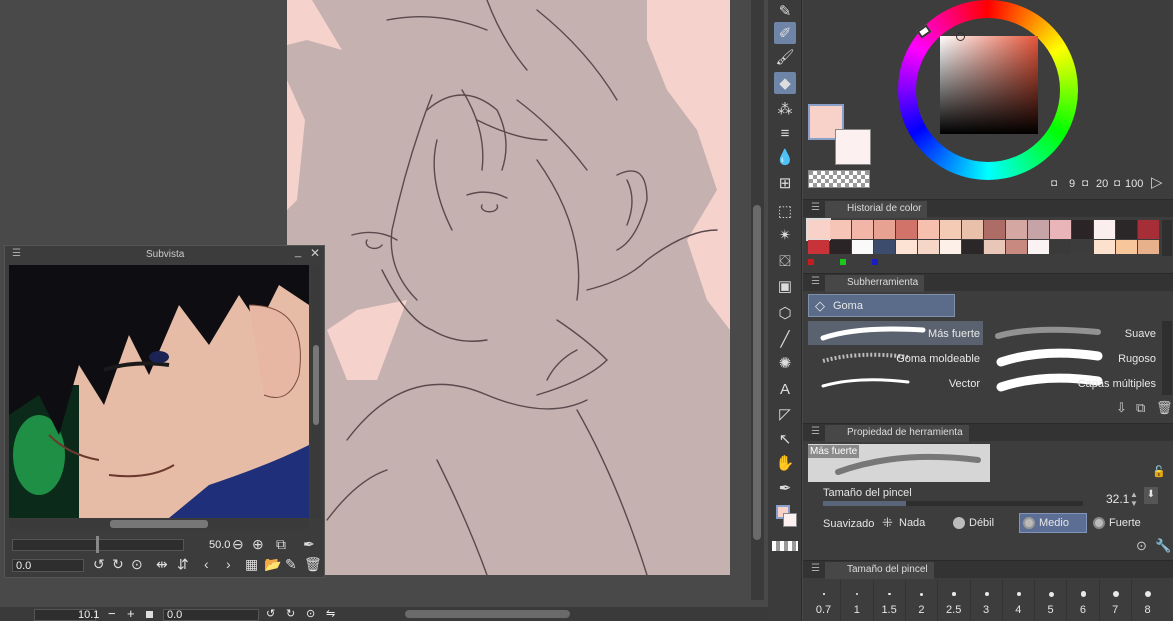  I want to click on next-image-icon: ›, so click(228, 564).